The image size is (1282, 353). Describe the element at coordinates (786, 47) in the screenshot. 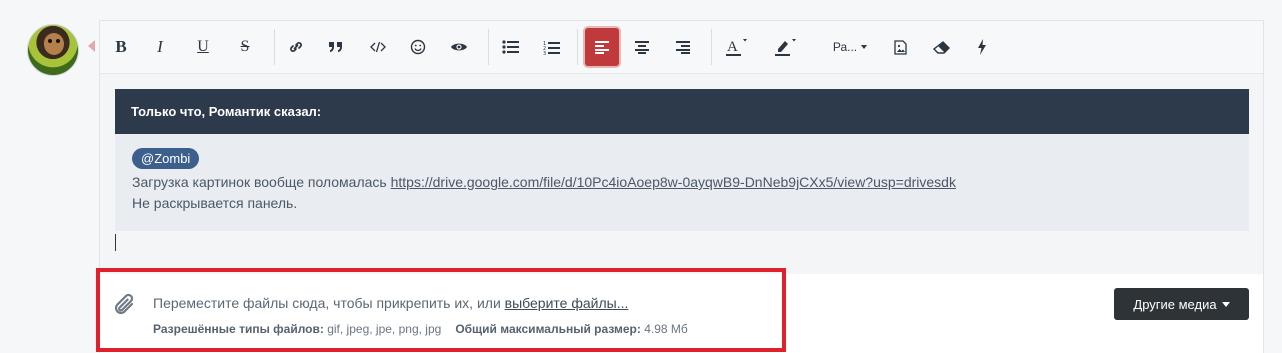

I see `highlight-color-icon` at that location.